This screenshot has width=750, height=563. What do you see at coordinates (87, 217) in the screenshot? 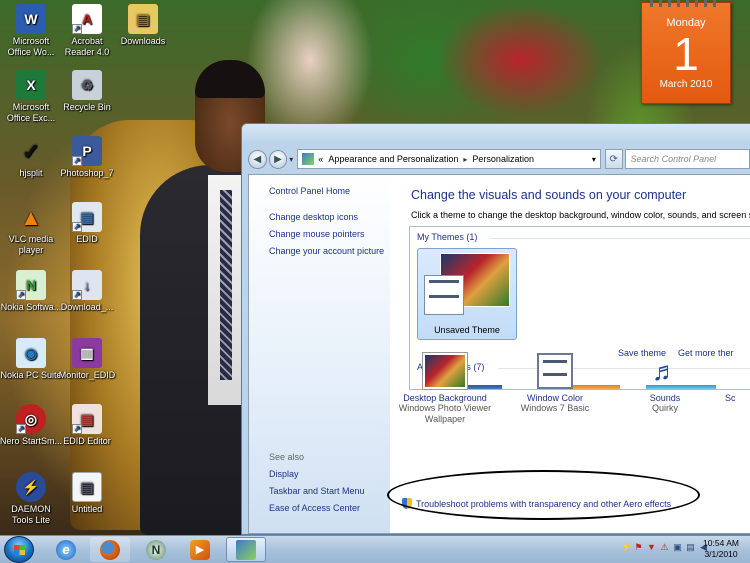
I see `edid-icon: ▦ ↗` at bounding box center [87, 217].